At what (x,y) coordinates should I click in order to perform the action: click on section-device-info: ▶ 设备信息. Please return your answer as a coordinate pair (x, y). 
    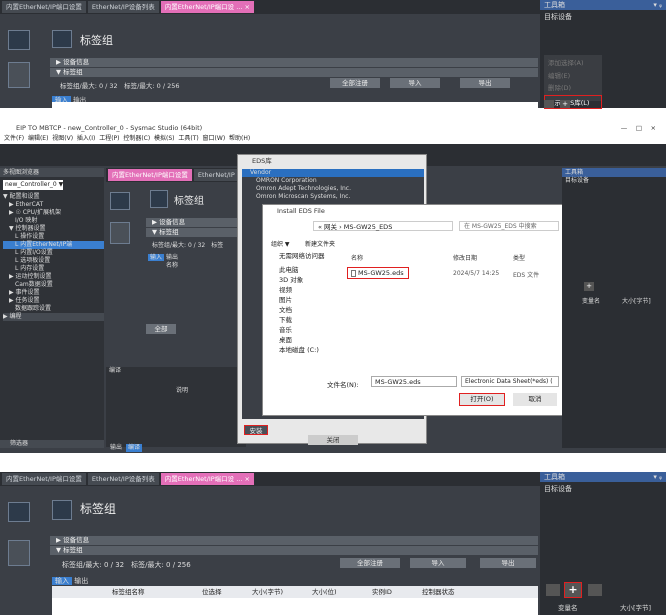
    Looking at the image, I should click on (294, 62).